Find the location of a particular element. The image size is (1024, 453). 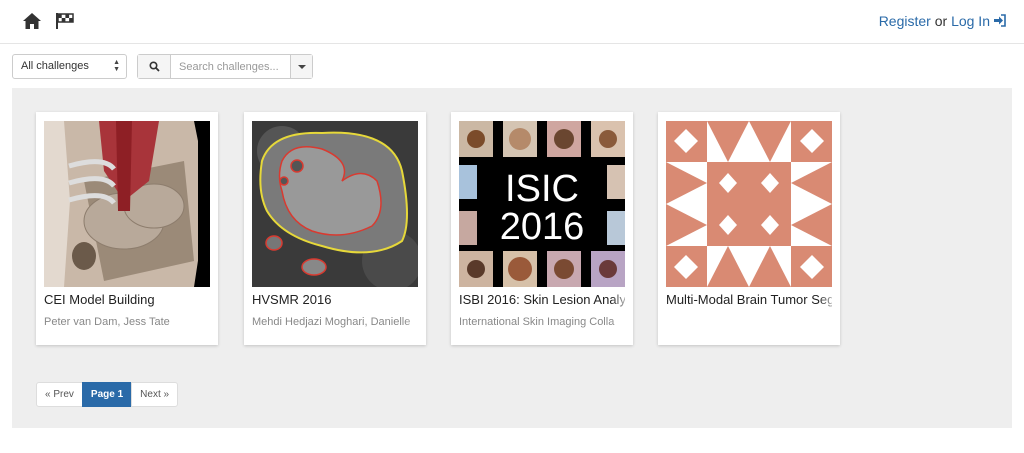

challenge-thumbnail: ISIC 2016 is located at coordinates (542, 204).